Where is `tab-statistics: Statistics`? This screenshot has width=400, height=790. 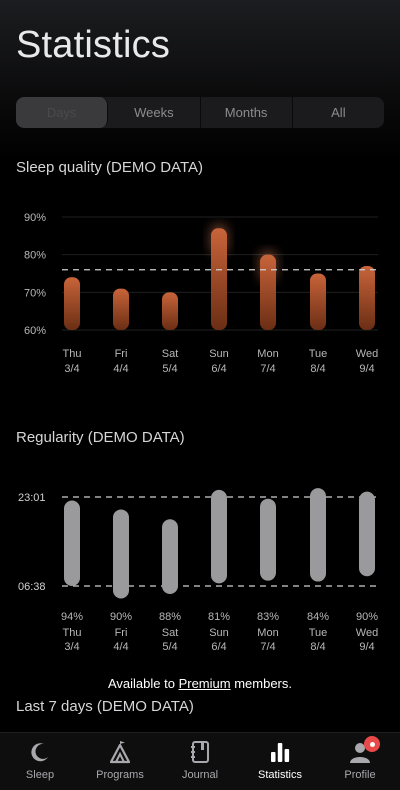
tab-statistics: Statistics is located at coordinates (280, 761).